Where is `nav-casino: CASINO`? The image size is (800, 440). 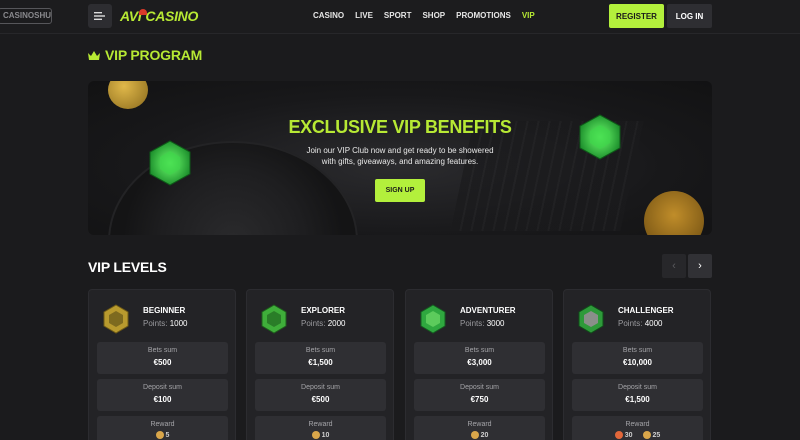 nav-casino: CASINO is located at coordinates (328, 15).